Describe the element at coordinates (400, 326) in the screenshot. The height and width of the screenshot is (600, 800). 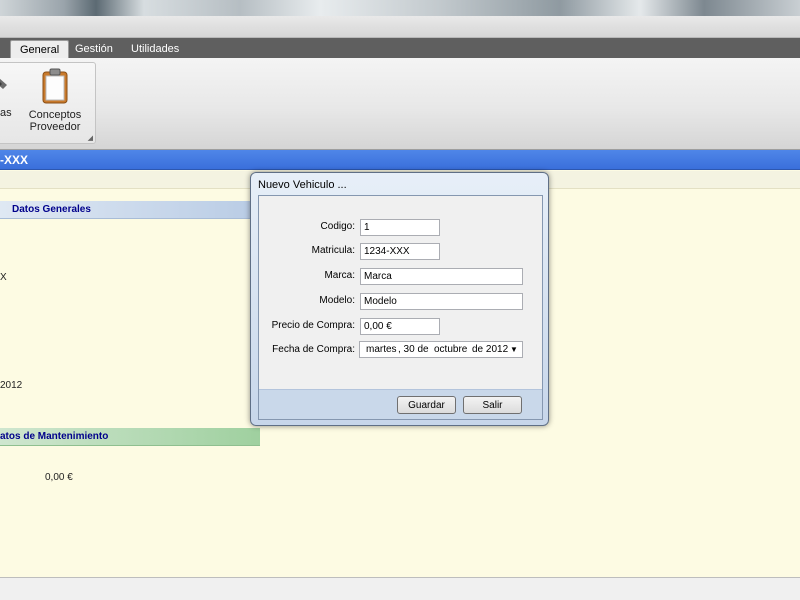
I see `precio-compra-input` at that location.